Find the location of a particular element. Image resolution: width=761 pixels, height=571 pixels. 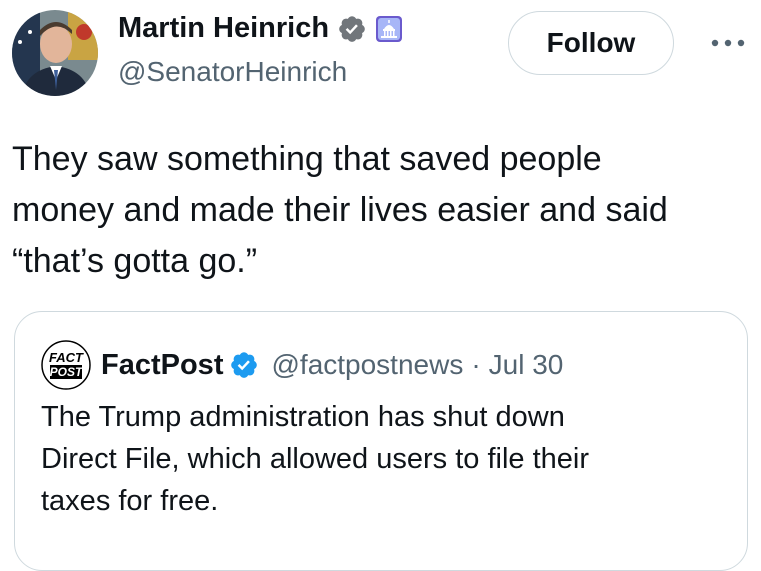

author-name: Martin Heinrich is located at coordinates (223, 28).